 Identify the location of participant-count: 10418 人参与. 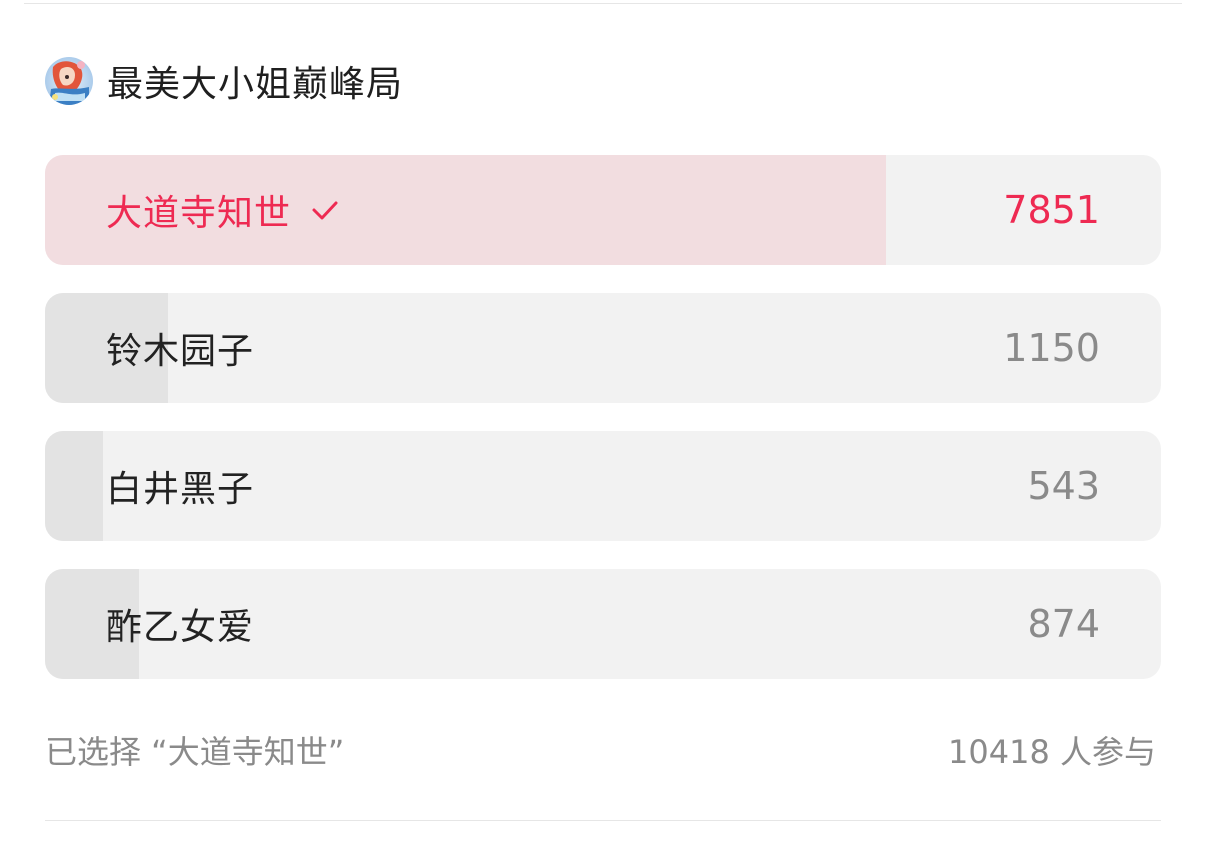
(1052, 752).